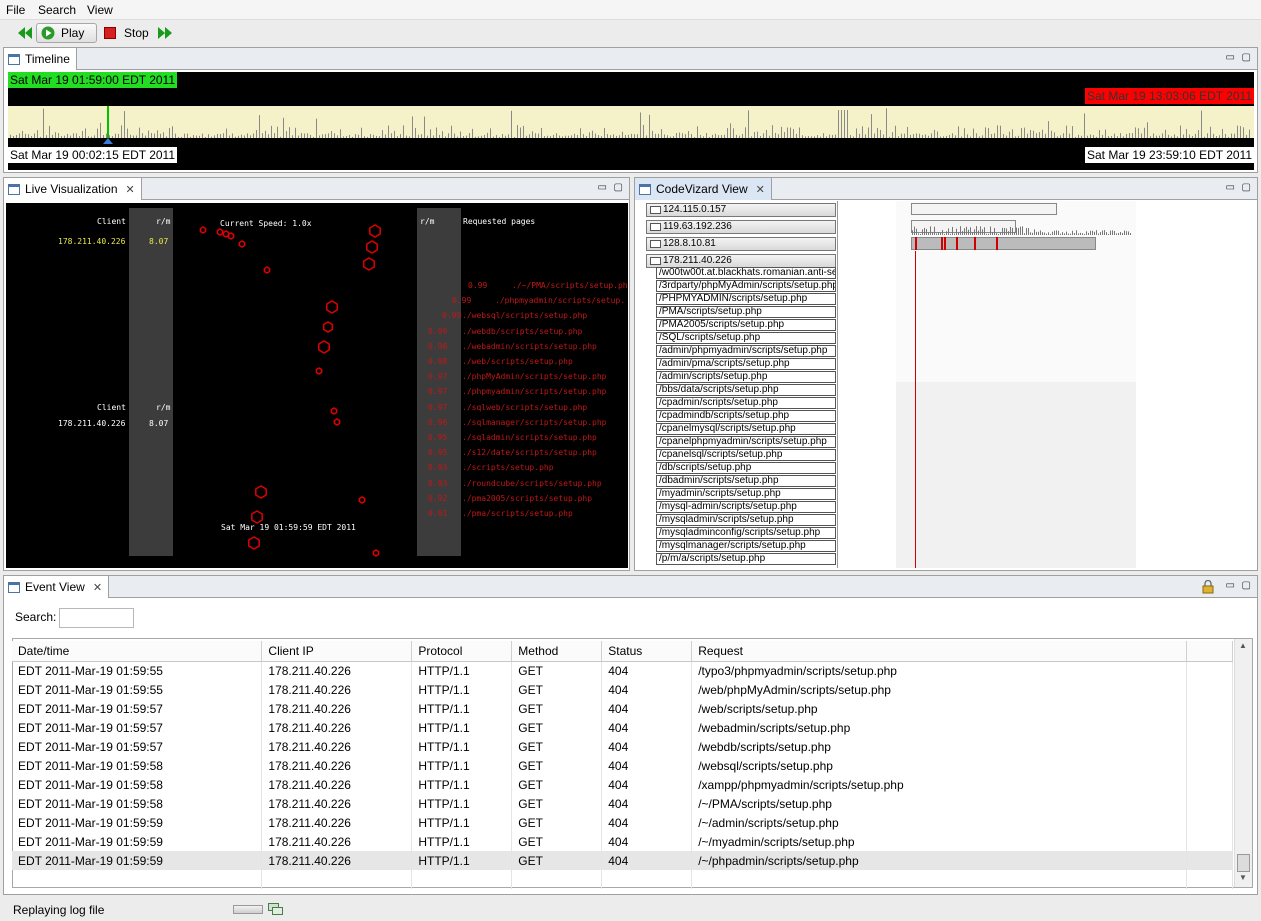 Image resolution: width=1261 pixels, height=921 pixels. What do you see at coordinates (1169, 96) in the screenshot?
I see `range-end-label: Sat Mar 19 13:03:06 EDT 2011` at bounding box center [1169, 96].